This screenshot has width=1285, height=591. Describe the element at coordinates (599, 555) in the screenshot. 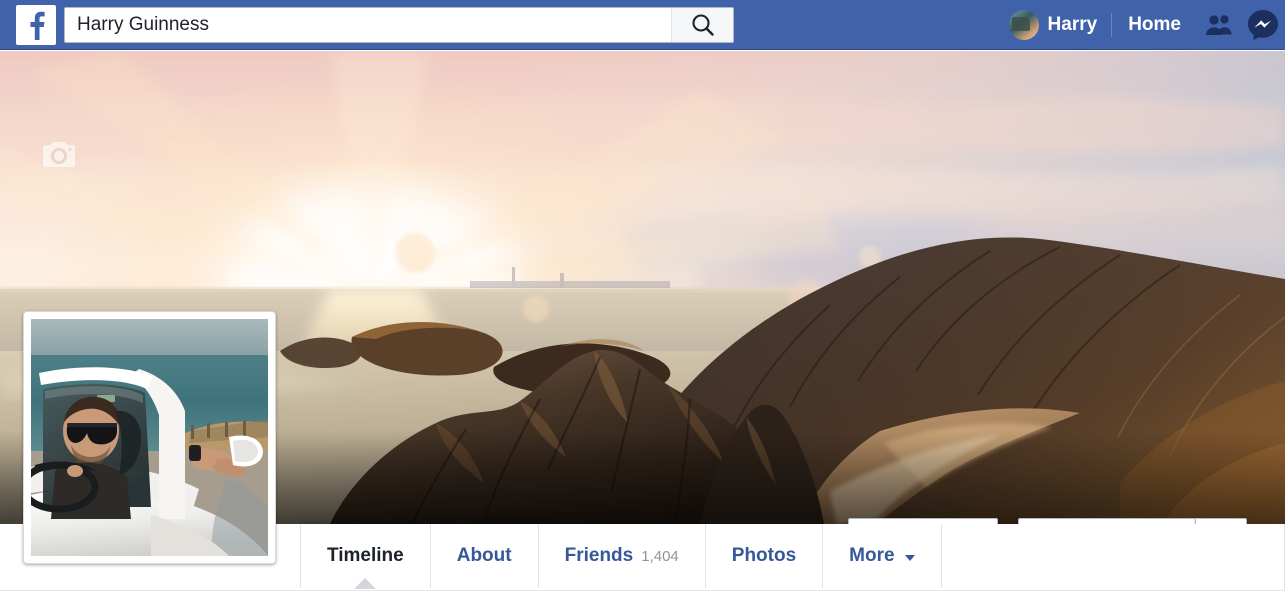

I see `tab-friends-label: Friends` at that location.